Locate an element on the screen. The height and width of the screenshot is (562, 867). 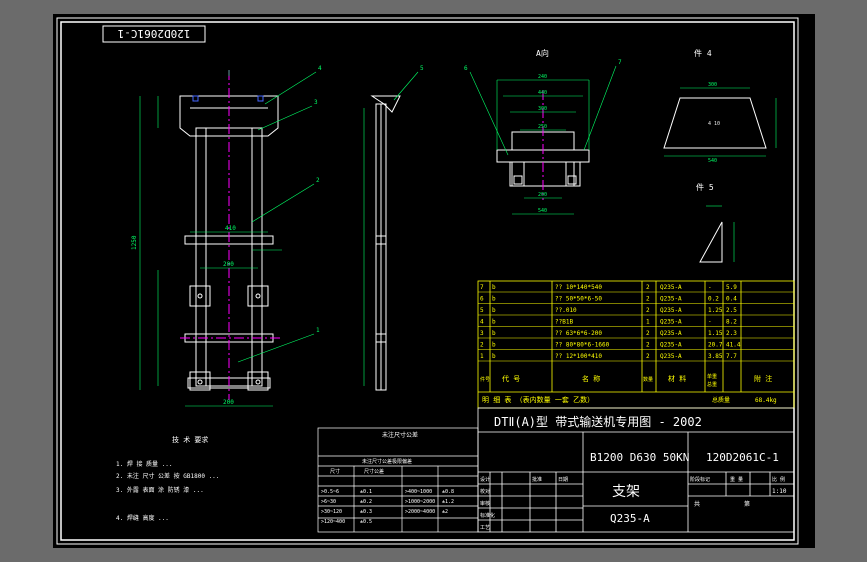
dim-front-height: 1250 is located at coordinates (134, 242).